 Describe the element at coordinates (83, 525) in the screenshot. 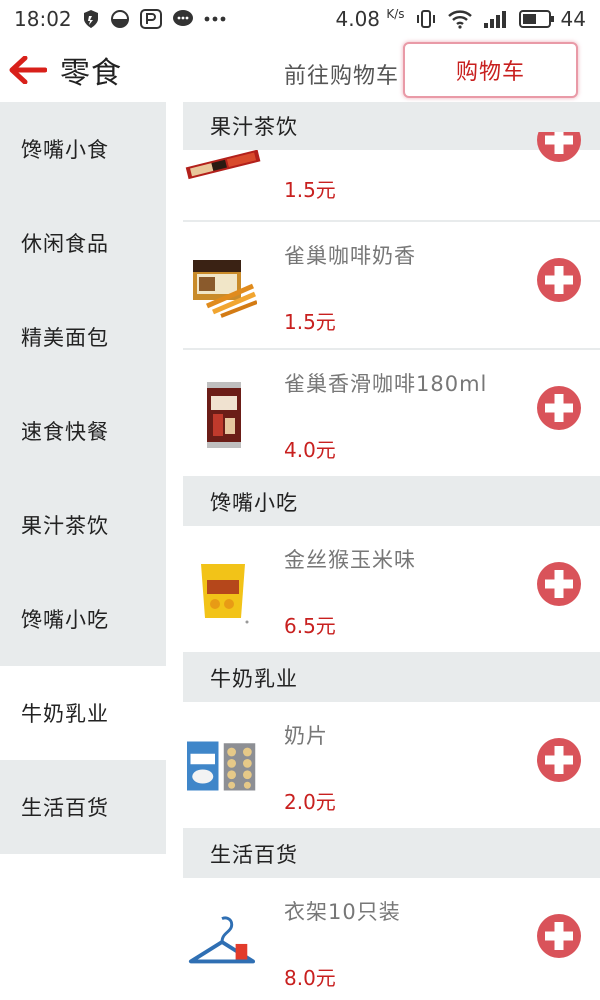

I see `sidebar-item-juice-tea: 果汁茶饮` at that location.